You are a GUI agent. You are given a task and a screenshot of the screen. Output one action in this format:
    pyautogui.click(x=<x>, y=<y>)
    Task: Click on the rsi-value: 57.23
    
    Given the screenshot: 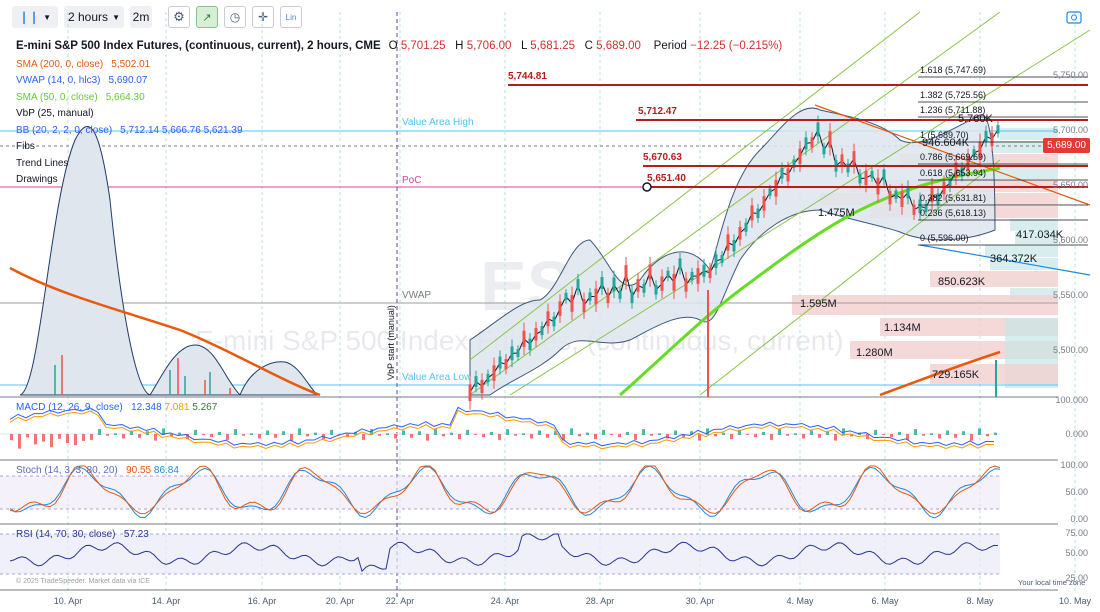 What is the action you would take?
    pyautogui.click(x=136, y=534)
    